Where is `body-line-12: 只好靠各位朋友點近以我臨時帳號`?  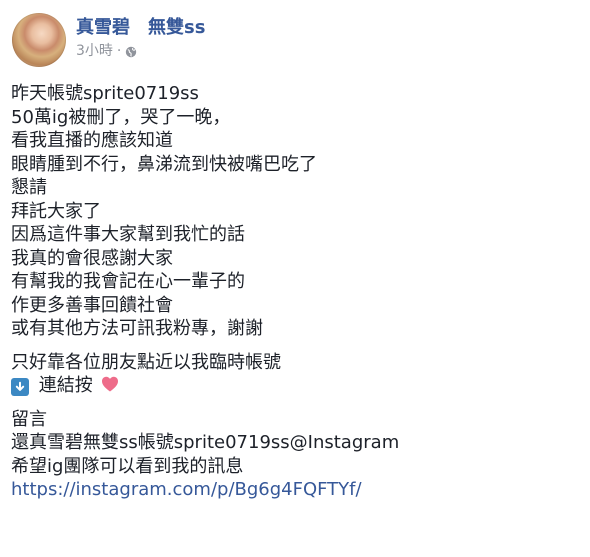
body-line-12: 只好靠各位朋友點近以我臨時帳號 is located at coordinates (146, 362).